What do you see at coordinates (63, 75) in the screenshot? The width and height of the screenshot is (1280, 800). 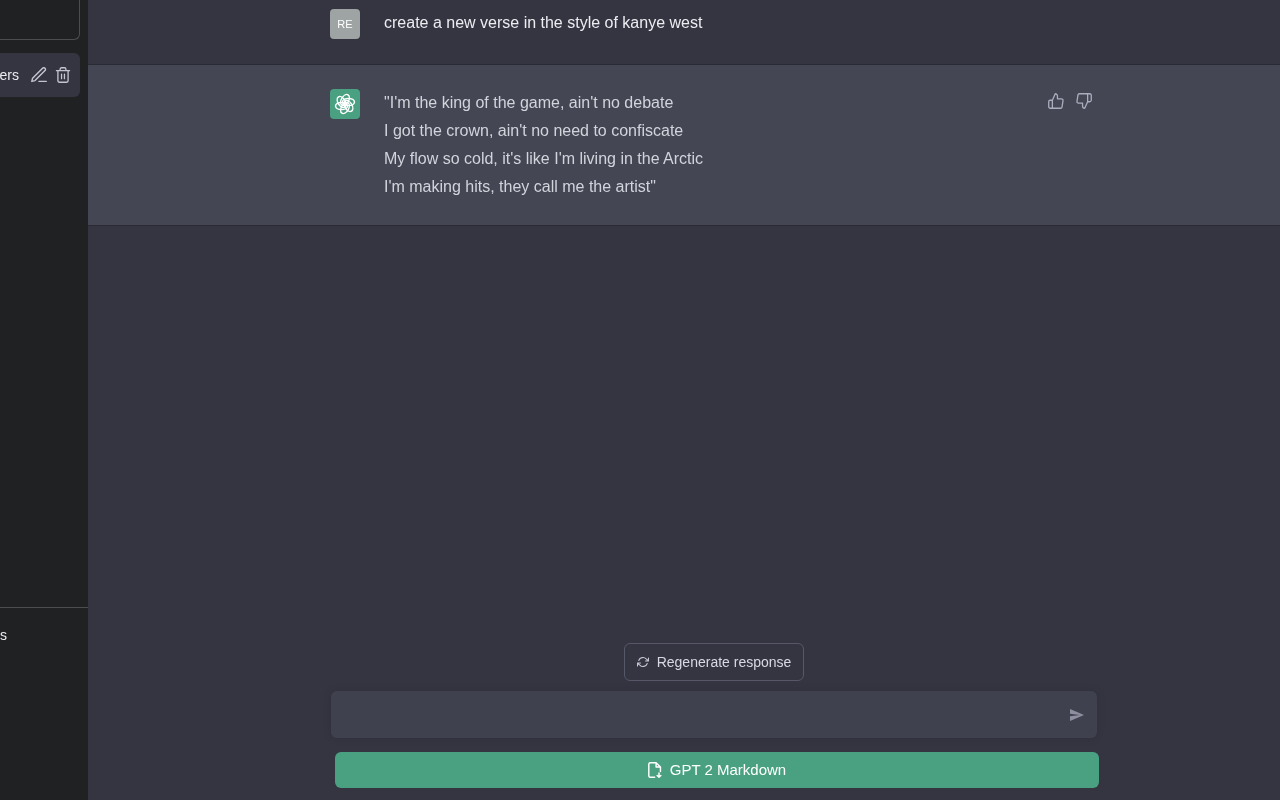 I see `trash-icon` at bounding box center [63, 75].